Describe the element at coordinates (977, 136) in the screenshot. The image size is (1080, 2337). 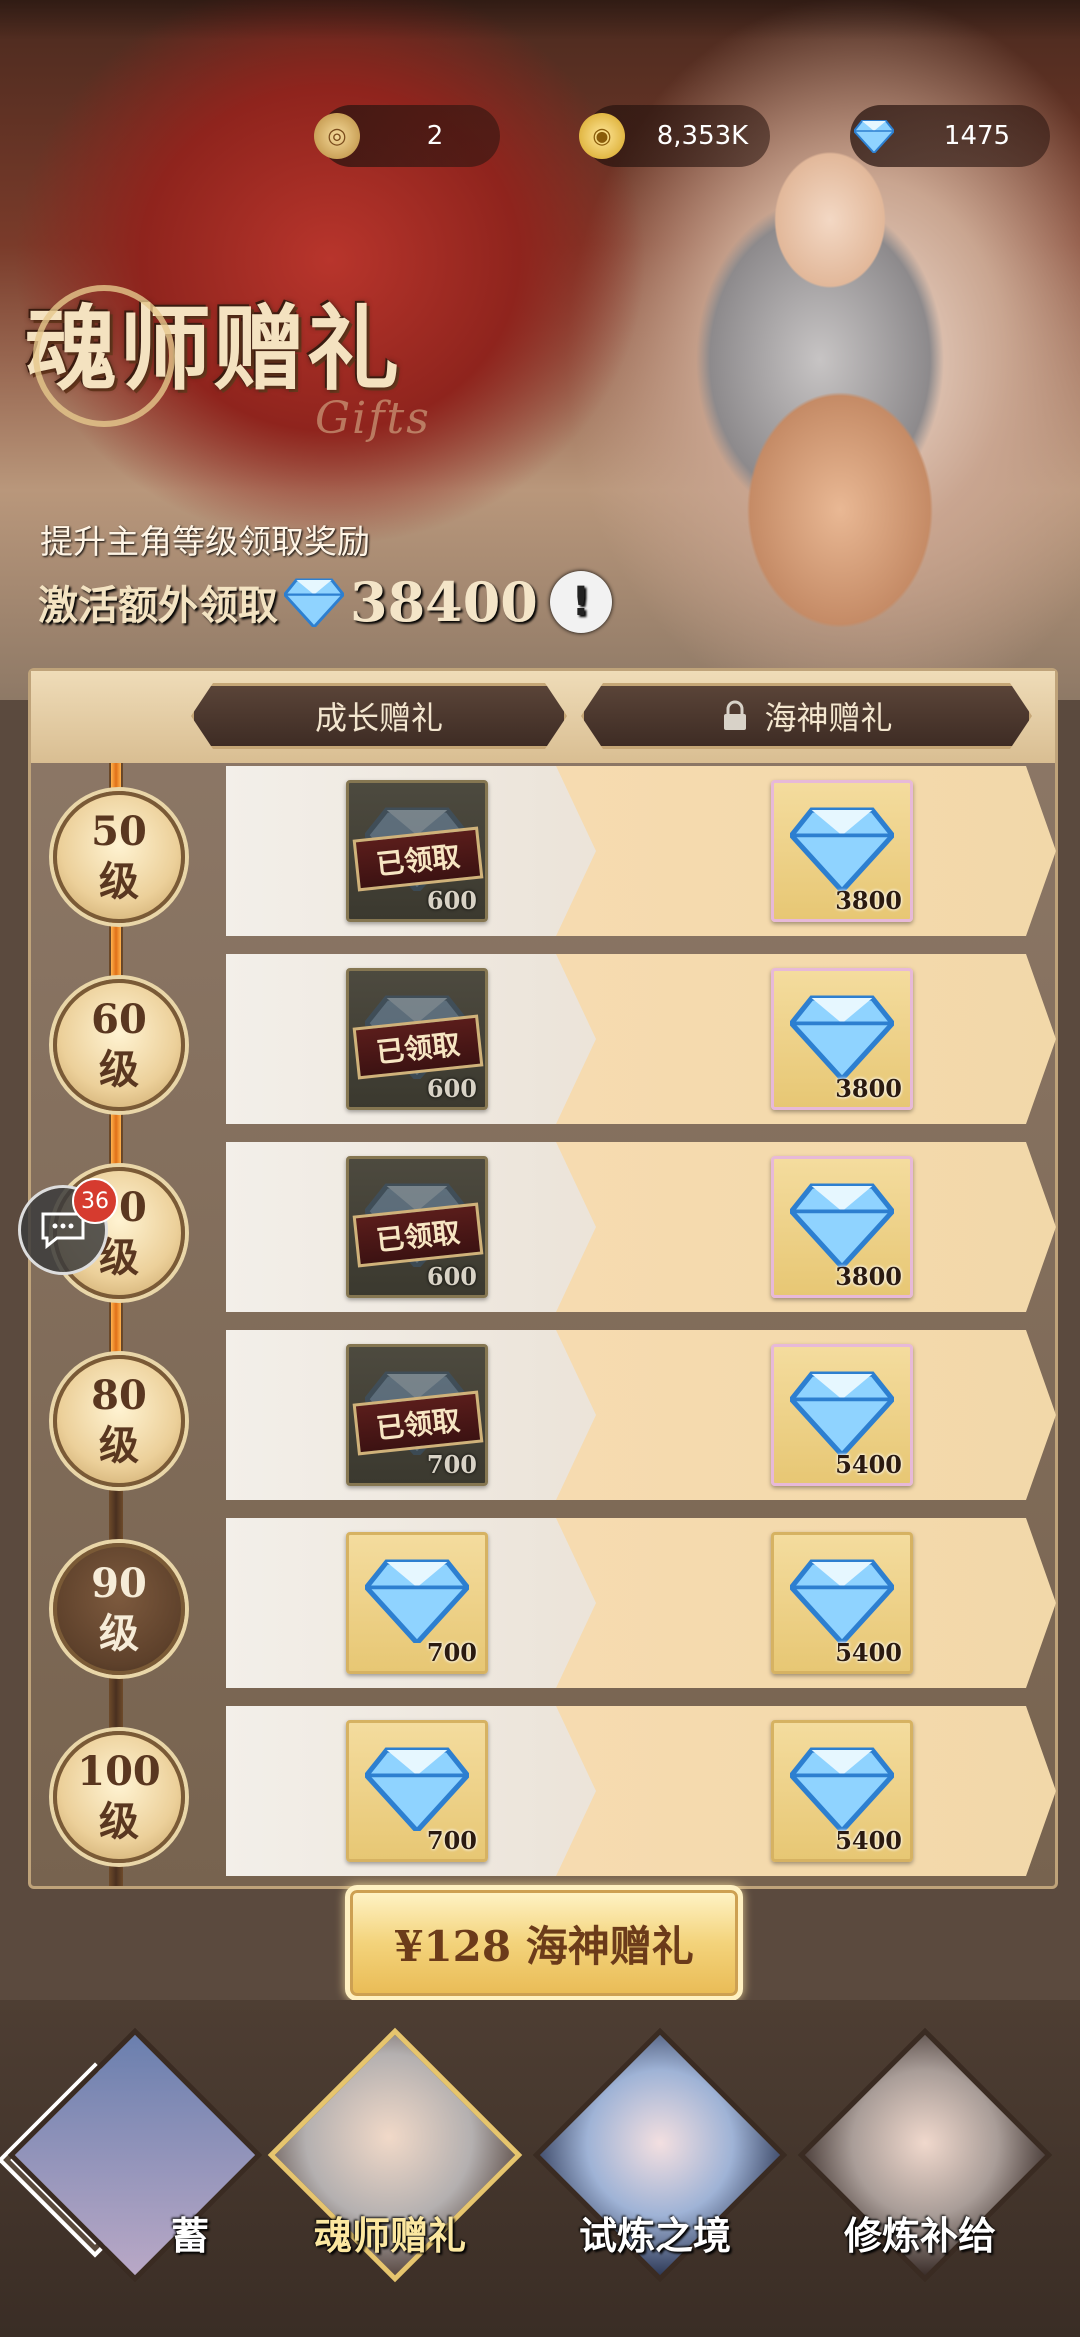
I see `diamond-value: 1475` at that location.